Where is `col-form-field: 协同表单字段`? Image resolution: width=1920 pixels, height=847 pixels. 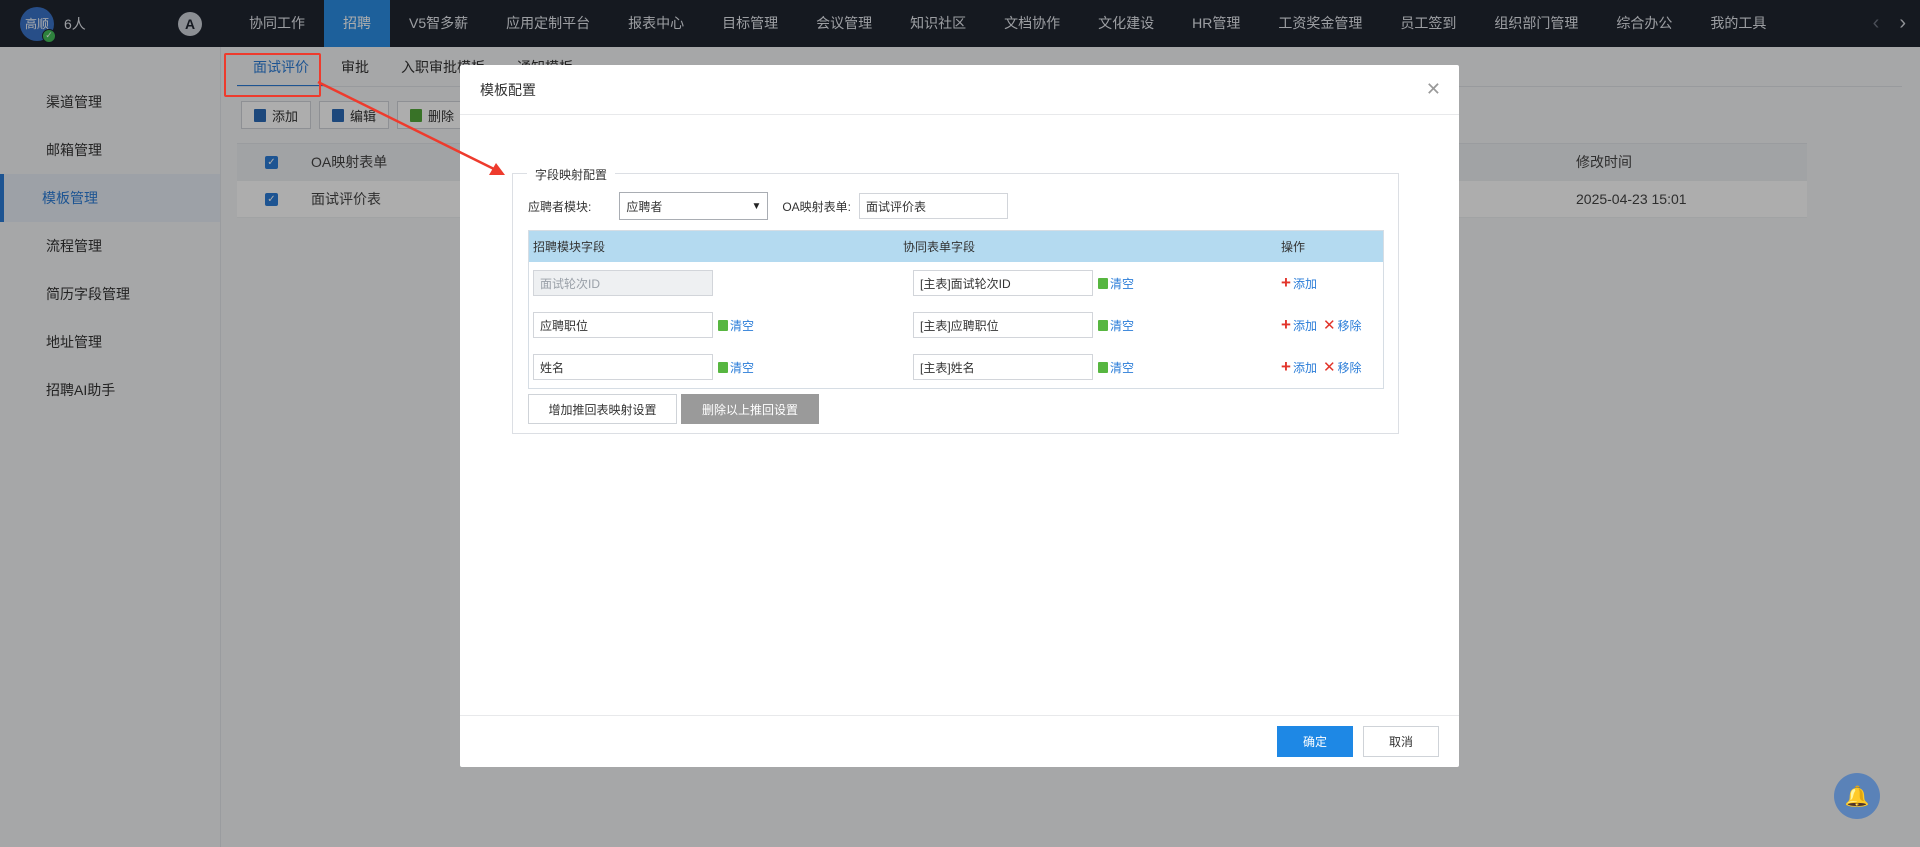 col-form-field: 协同表单字段 is located at coordinates (939, 247).